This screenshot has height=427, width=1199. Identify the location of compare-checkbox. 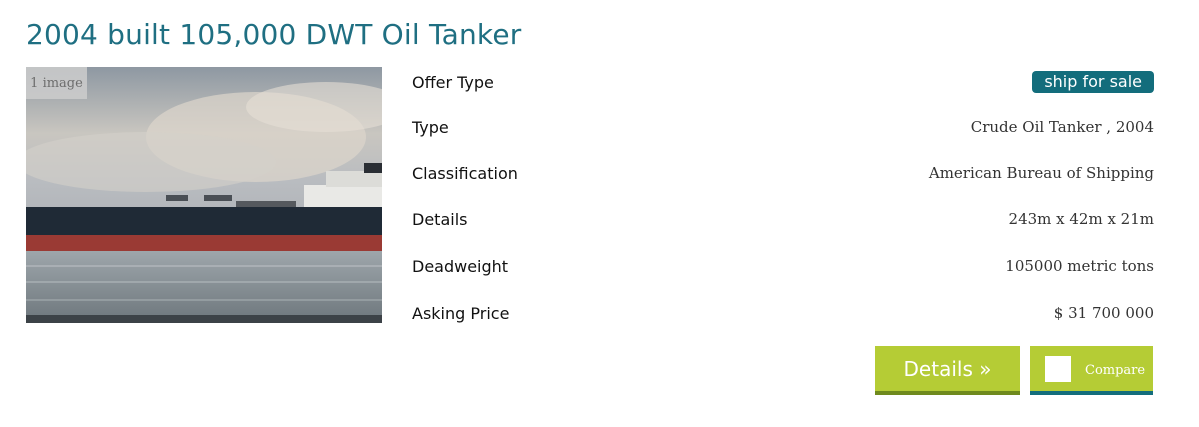
(1058, 368).